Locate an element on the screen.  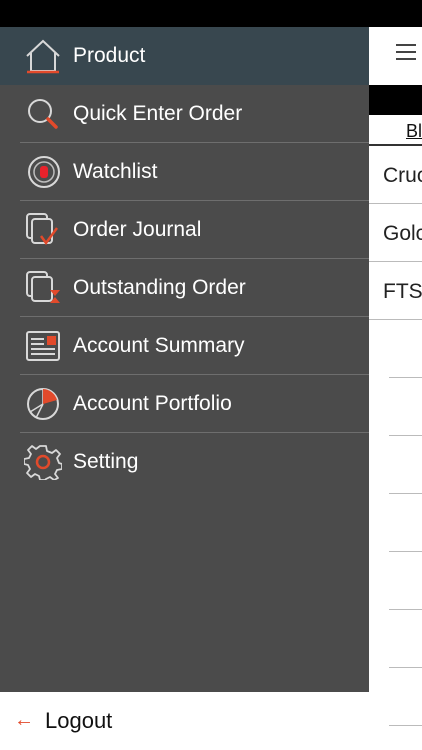
background-tab: Bl is located at coordinates (395, 130).